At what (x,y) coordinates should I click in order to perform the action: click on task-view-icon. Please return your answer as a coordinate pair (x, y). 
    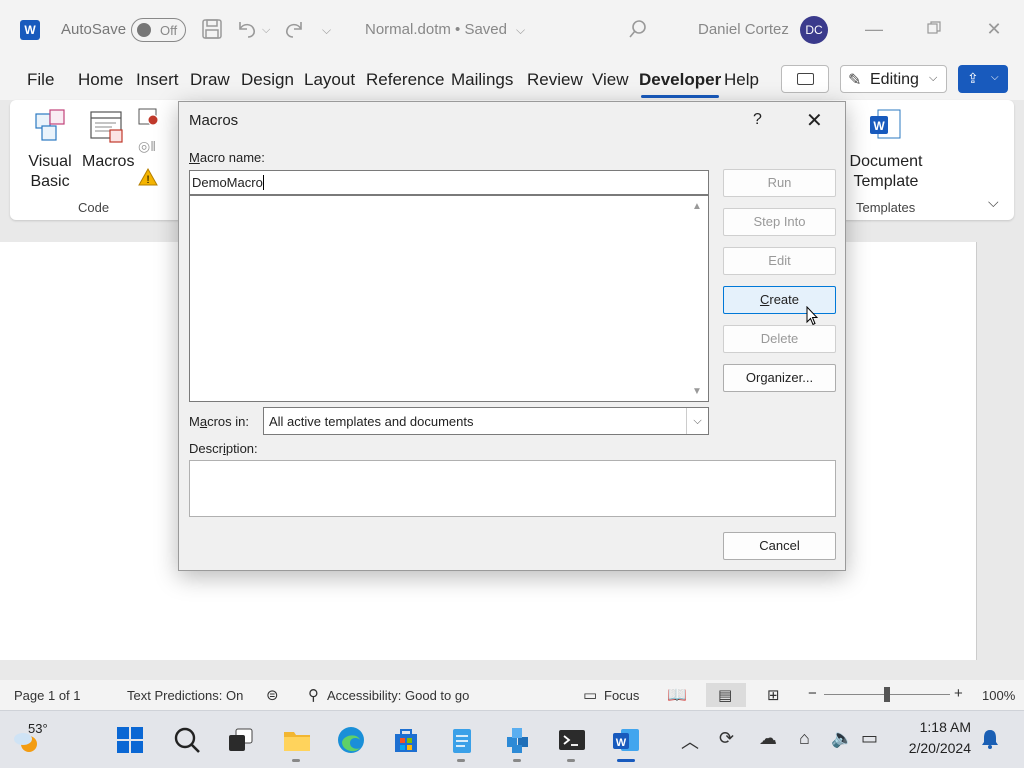
    Looking at the image, I should click on (241, 740).